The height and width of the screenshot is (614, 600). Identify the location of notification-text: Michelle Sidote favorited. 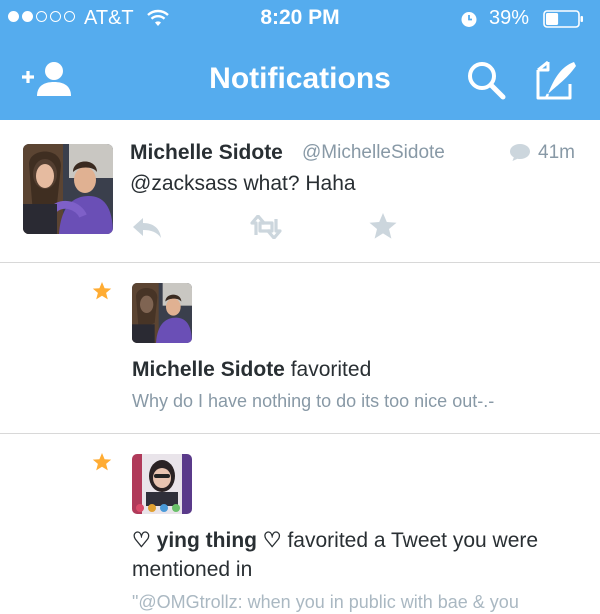
(251, 369).